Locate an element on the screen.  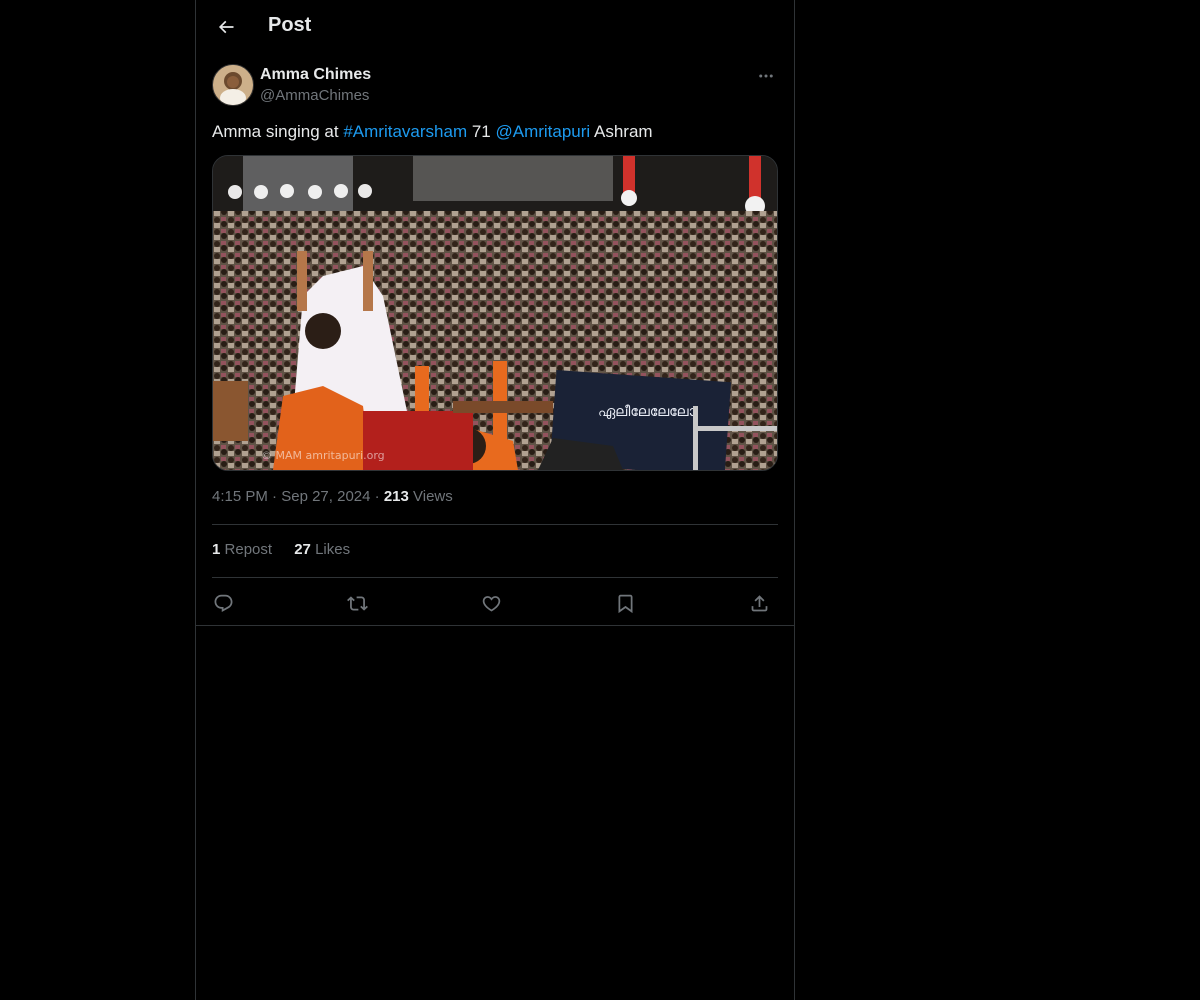
avatar is located at coordinates (233, 85).